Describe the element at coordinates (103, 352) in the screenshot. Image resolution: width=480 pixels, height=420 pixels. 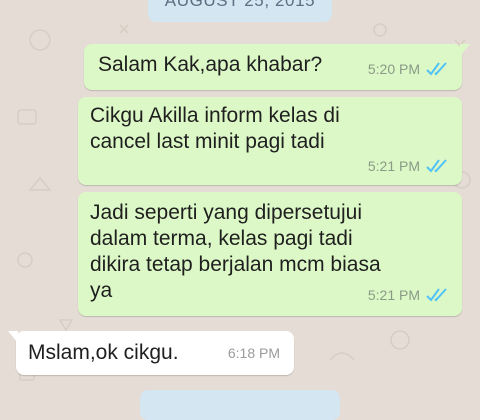
I see `message-text: Mslam,ok cikgu.` at that location.